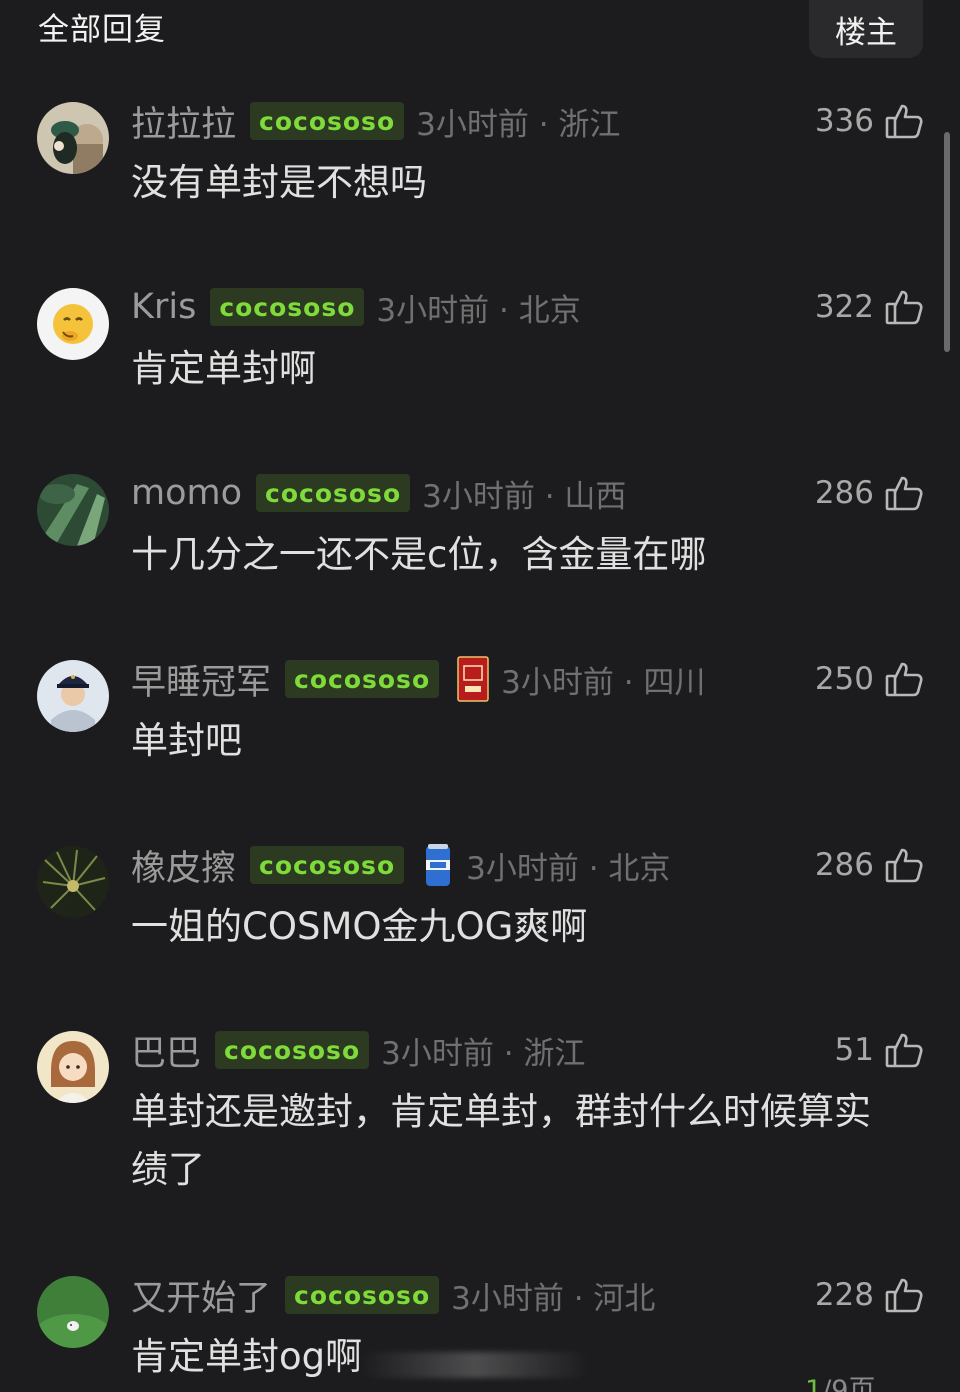 The height and width of the screenshot is (1392, 960). Describe the element at coordinates (947, 242) in the screenshot. I see `scrollbar` at that location.